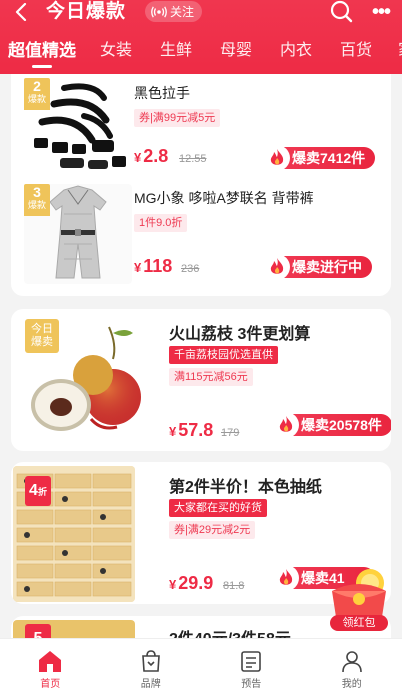 Image resolution: width=402 pixels, height=700 pixels. Describe the element at coordinates (296, 51) in the screenshot. I see `tab-underwear: 内衣` at that location.